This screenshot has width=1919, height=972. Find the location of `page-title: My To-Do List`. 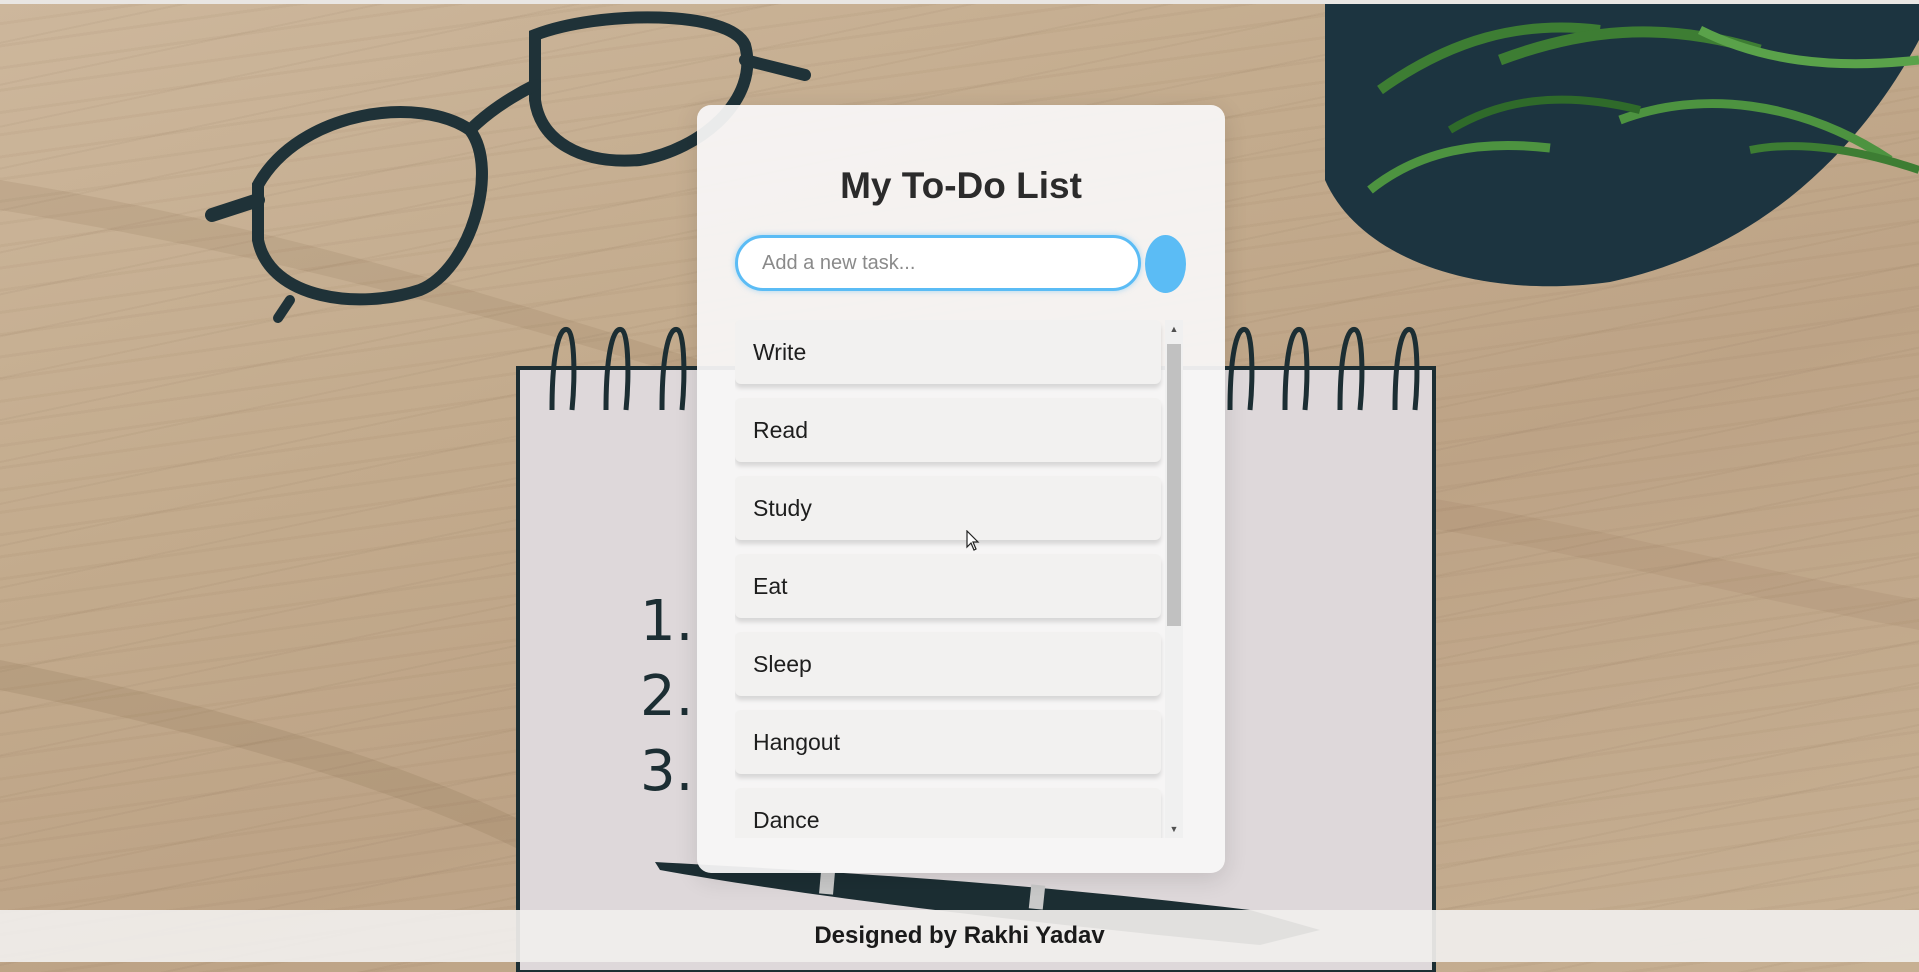

page-title: My To-Do List is located at coordinates (961, 185).